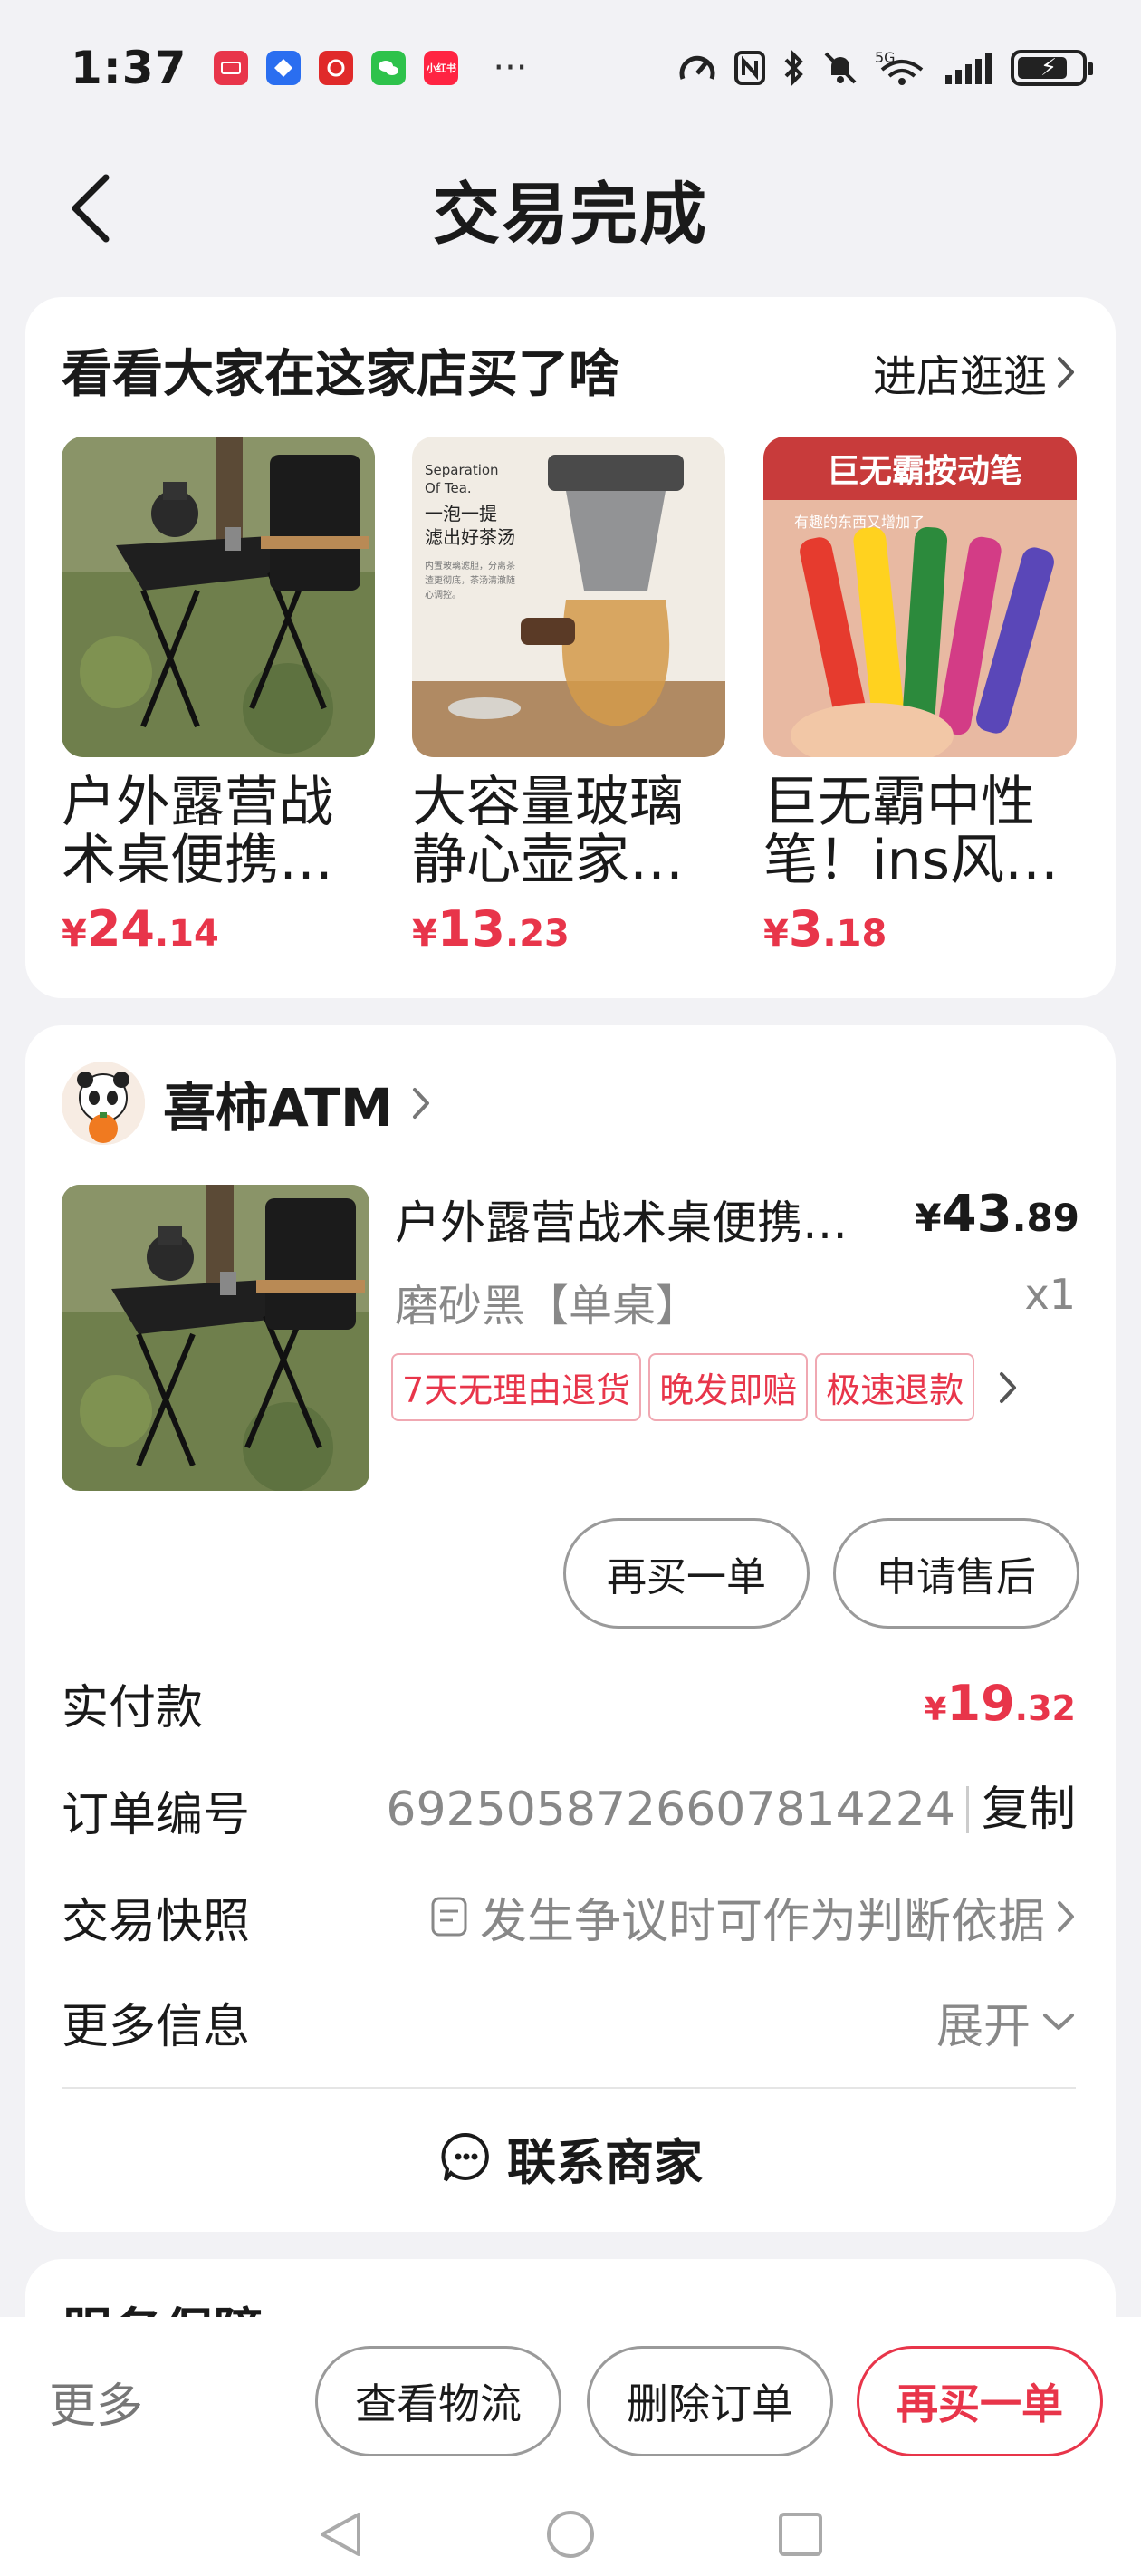 The image size is (1141, 2576). I want to click on more-info-label: 更多信息, so click(156, 2026).